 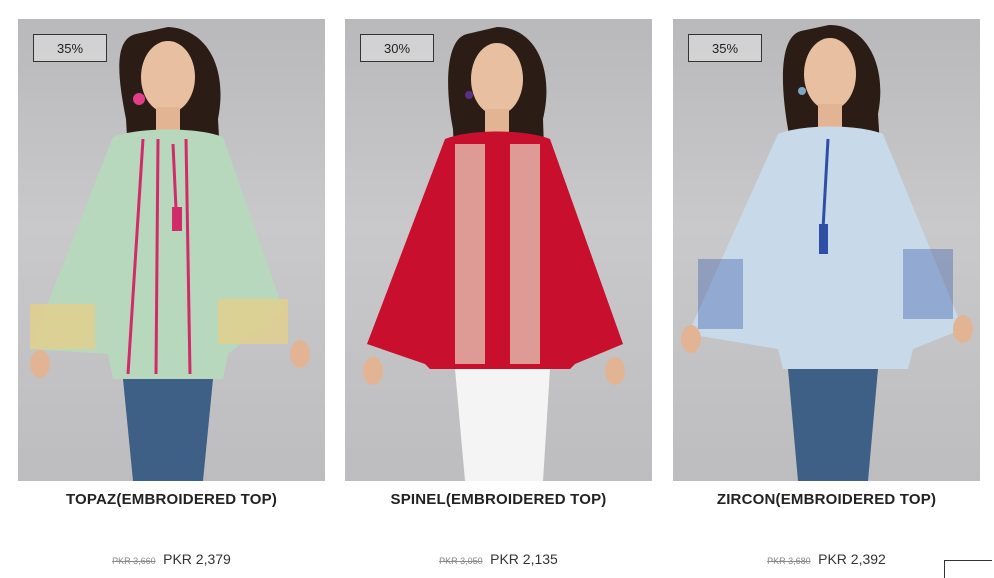 What do you see at coordinates (134, 561) in the screenshot?
I see `old-price: PKR 3,660` at bounding box center [134, 561].